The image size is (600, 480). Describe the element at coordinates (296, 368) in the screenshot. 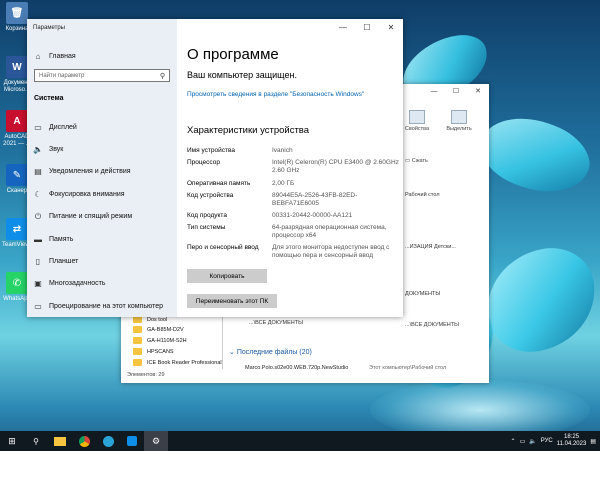

I see `recent-file-item: Marco.Polo.s02e00.WEB.720p.NewStudio` at that location.